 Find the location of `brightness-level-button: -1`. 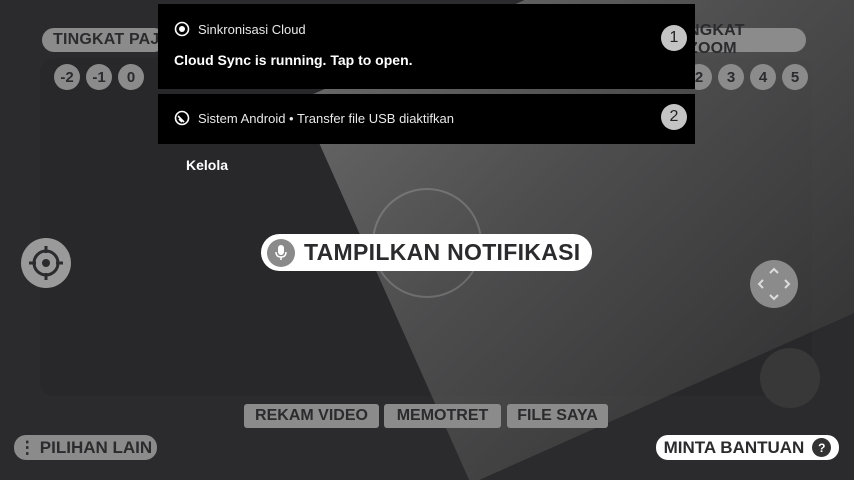

brightness-level-button: -1 is located at coordinates (99, 77).